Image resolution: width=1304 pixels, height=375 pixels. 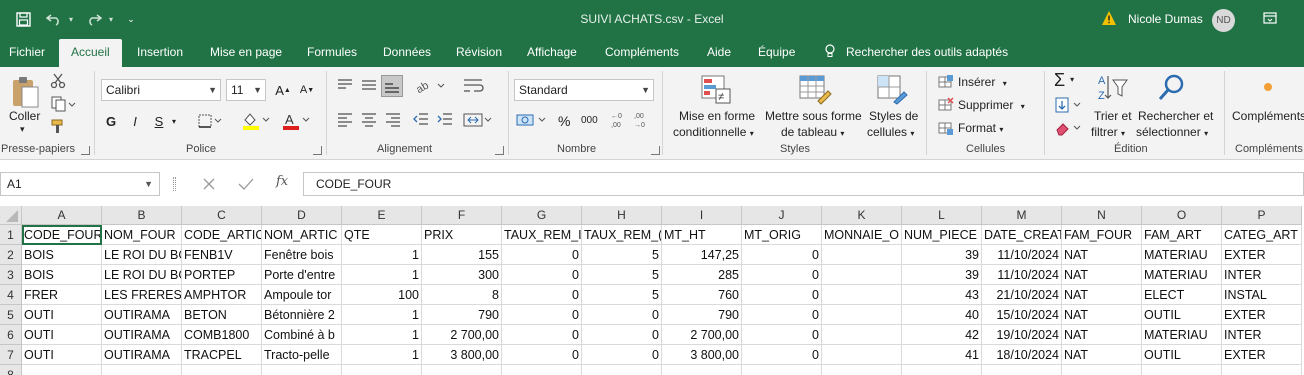 What do you see at coordinates (589, 120) in the screenshot?
I see `thousands-separator-button: 000` at bounding box center [589, 120].